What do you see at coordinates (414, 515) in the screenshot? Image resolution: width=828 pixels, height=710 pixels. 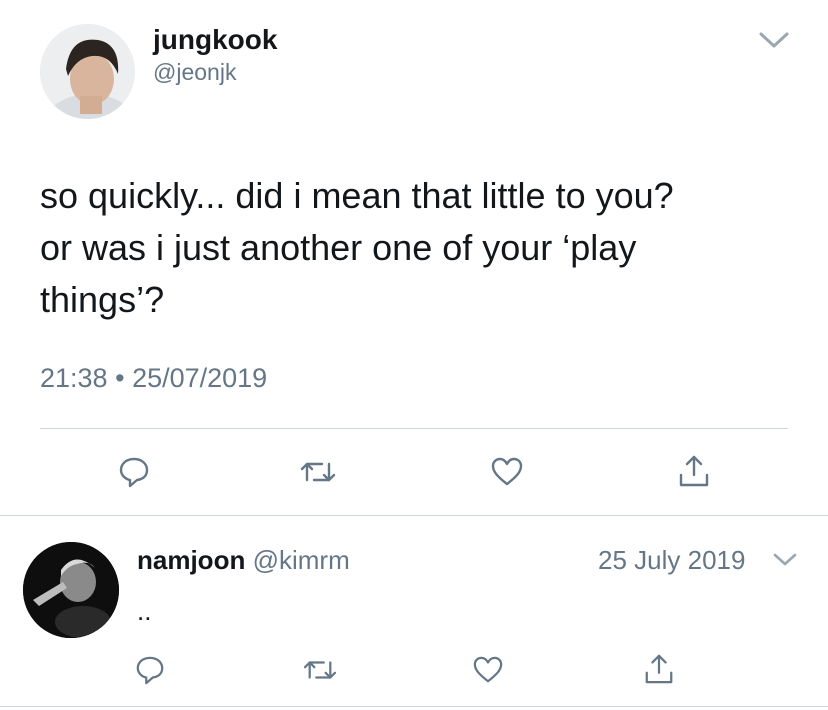 I see `tweet-separator` at bounding box center [414, 515].